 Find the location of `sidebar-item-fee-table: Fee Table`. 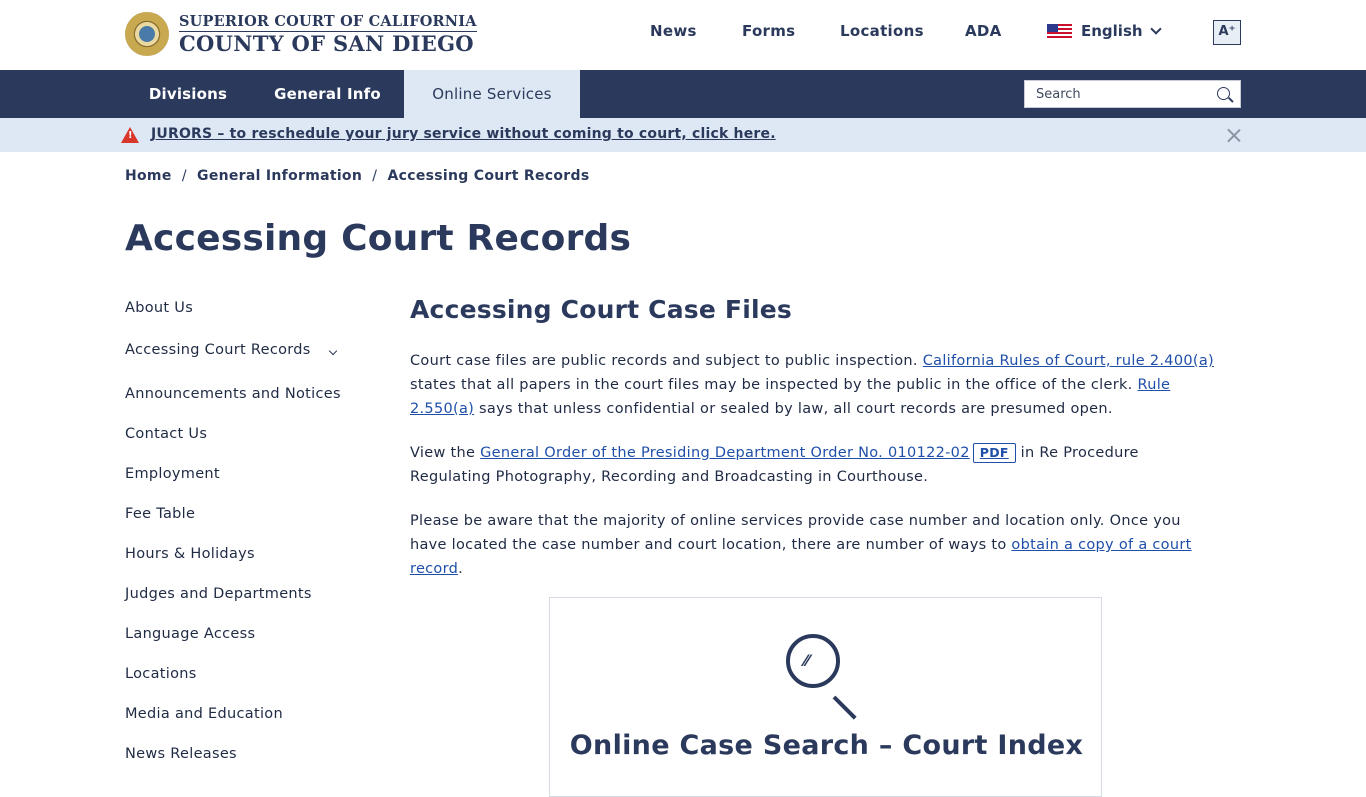

sidebar-item-fee-table: Fee Table is located at coordinates (160, 514).